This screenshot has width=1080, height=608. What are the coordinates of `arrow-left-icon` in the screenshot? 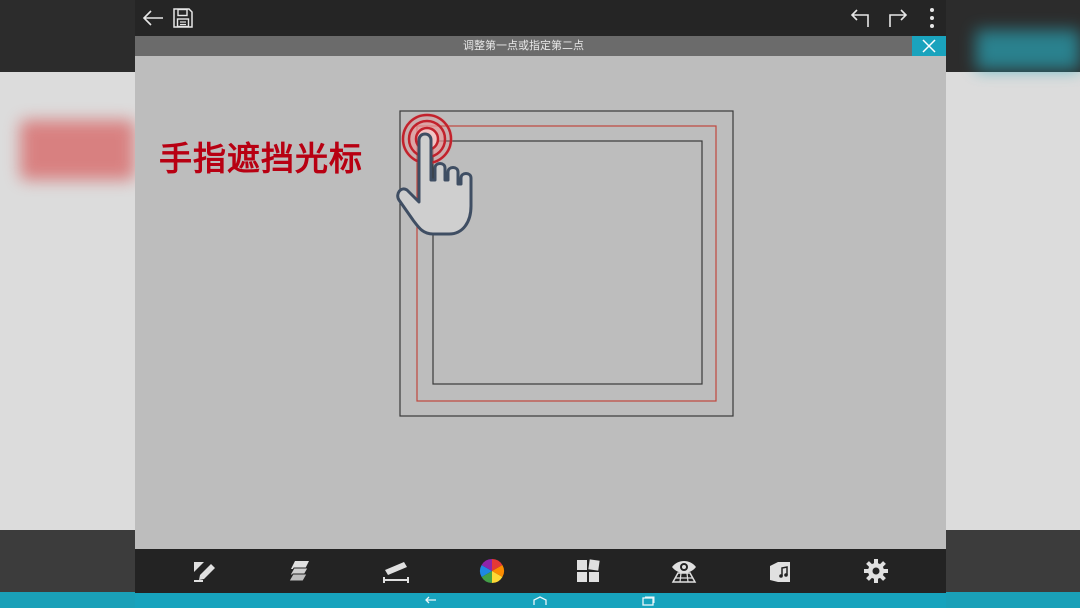 It's located at (152, 18).